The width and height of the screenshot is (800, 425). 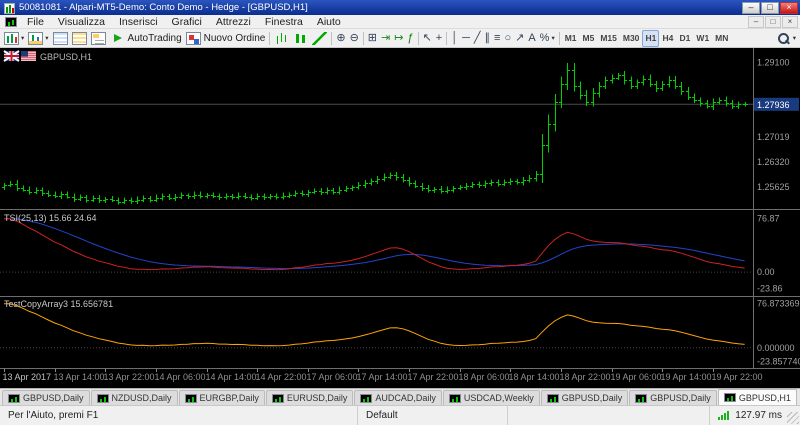 What do you see at coordinates (702, 38) in the screenshot?
I see `timeframe-w1-button: W1` at bounding box center [702, 38].